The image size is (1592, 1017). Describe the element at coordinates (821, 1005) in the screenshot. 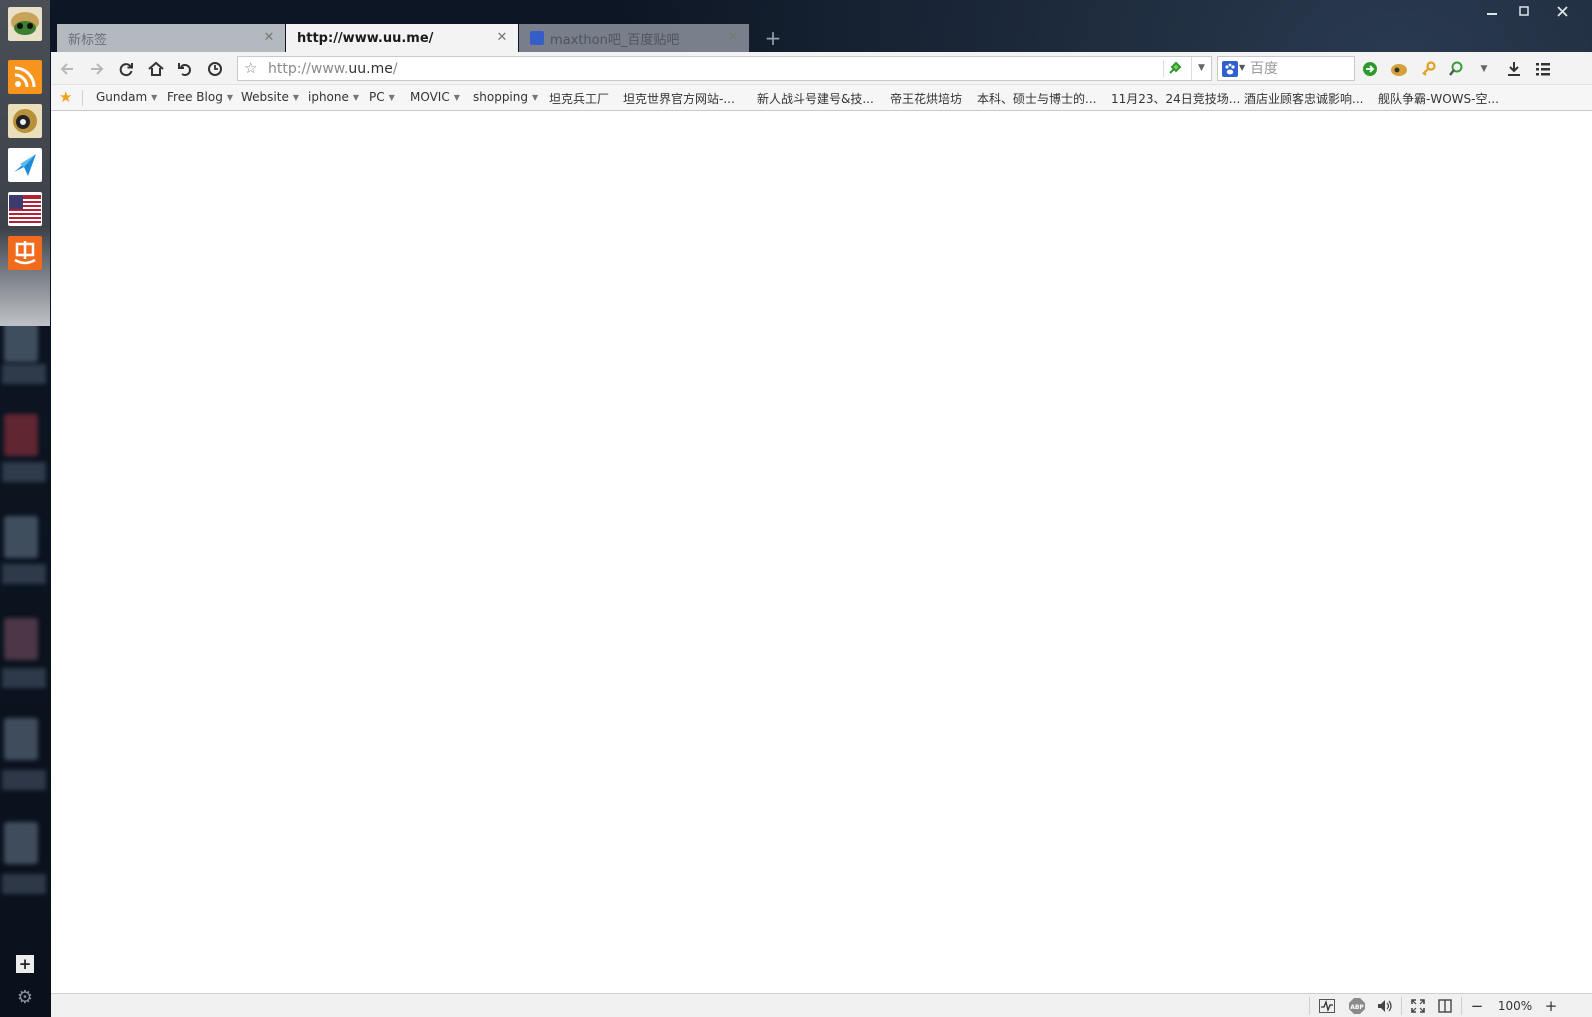

I see `status-bar: ABP − 100% +` at that location.